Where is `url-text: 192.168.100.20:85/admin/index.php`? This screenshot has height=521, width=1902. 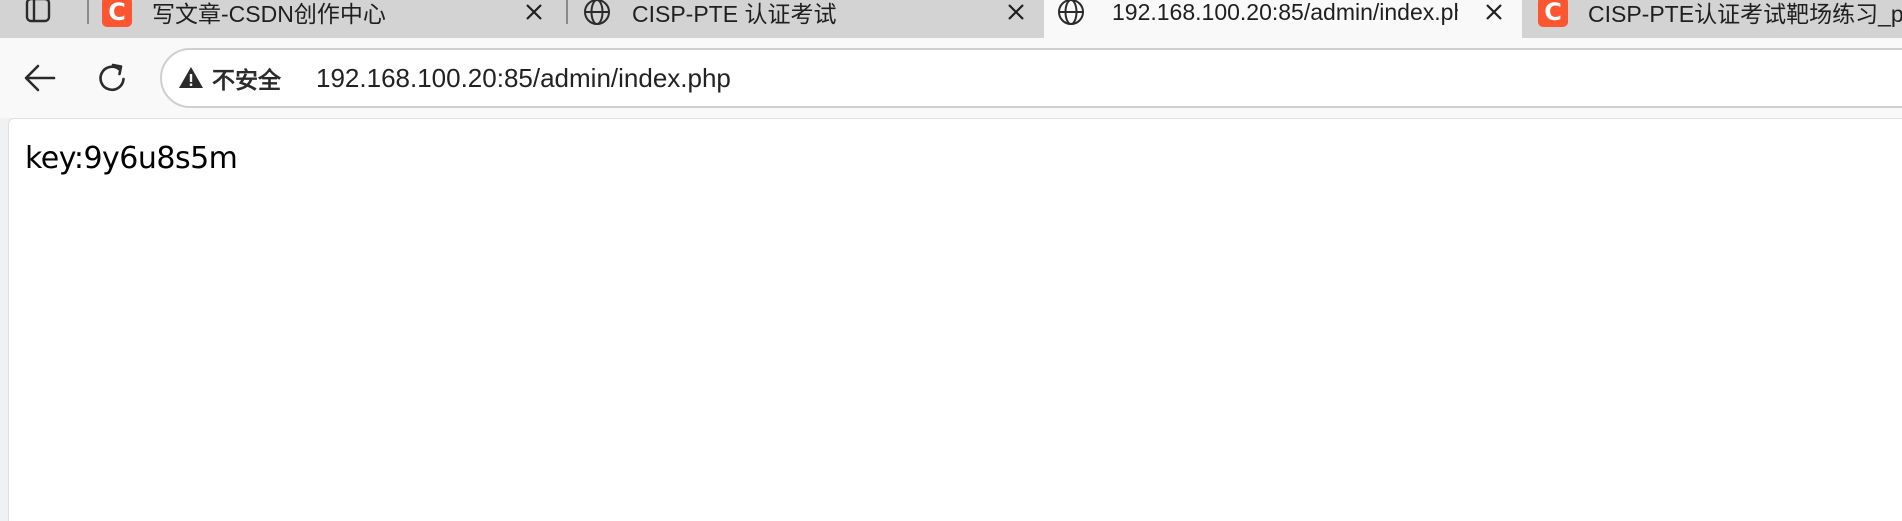 url-text: 192.168.100.20:85/admin/index.php is located at coordinates (523, 78).